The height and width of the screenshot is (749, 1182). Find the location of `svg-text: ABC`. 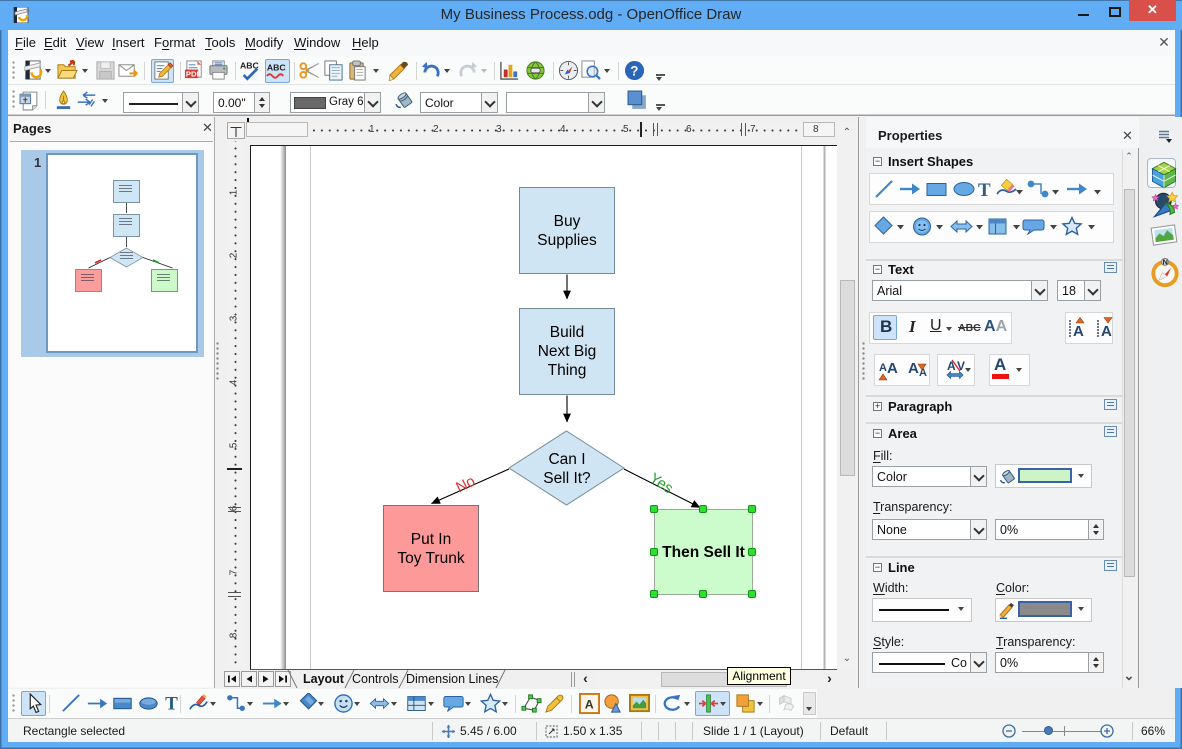

svg-text: ABC is located at coordinates (277, 68).